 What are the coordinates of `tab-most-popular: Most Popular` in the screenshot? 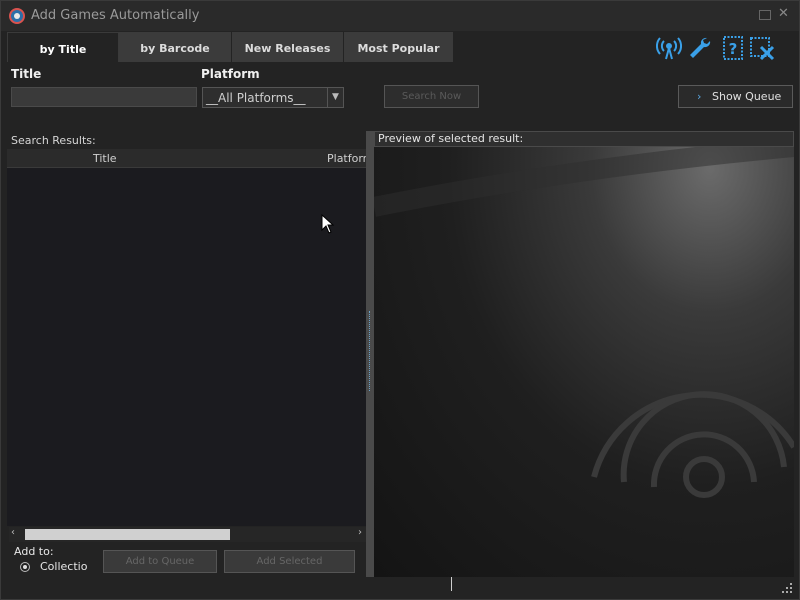 It's located at (399, 47).